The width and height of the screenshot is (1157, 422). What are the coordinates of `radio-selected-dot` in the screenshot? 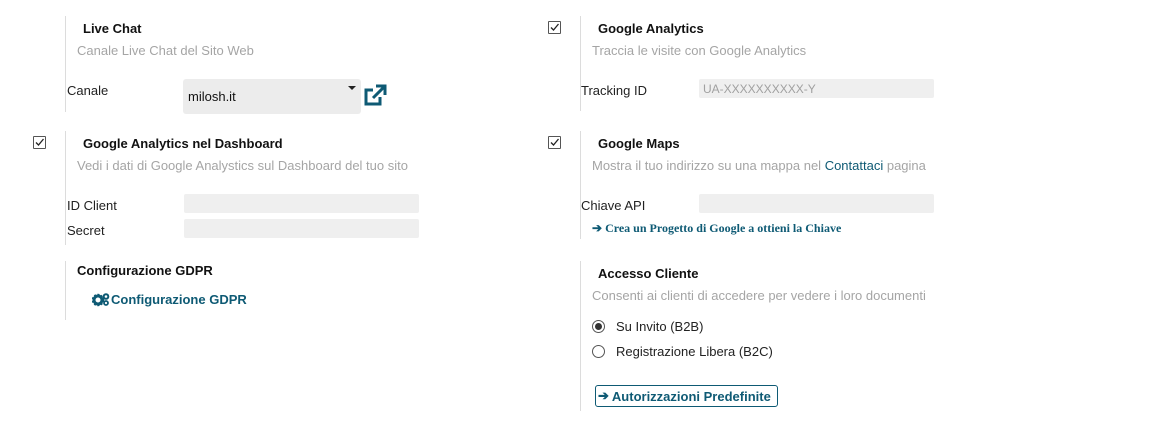 It's located at (598, 326).